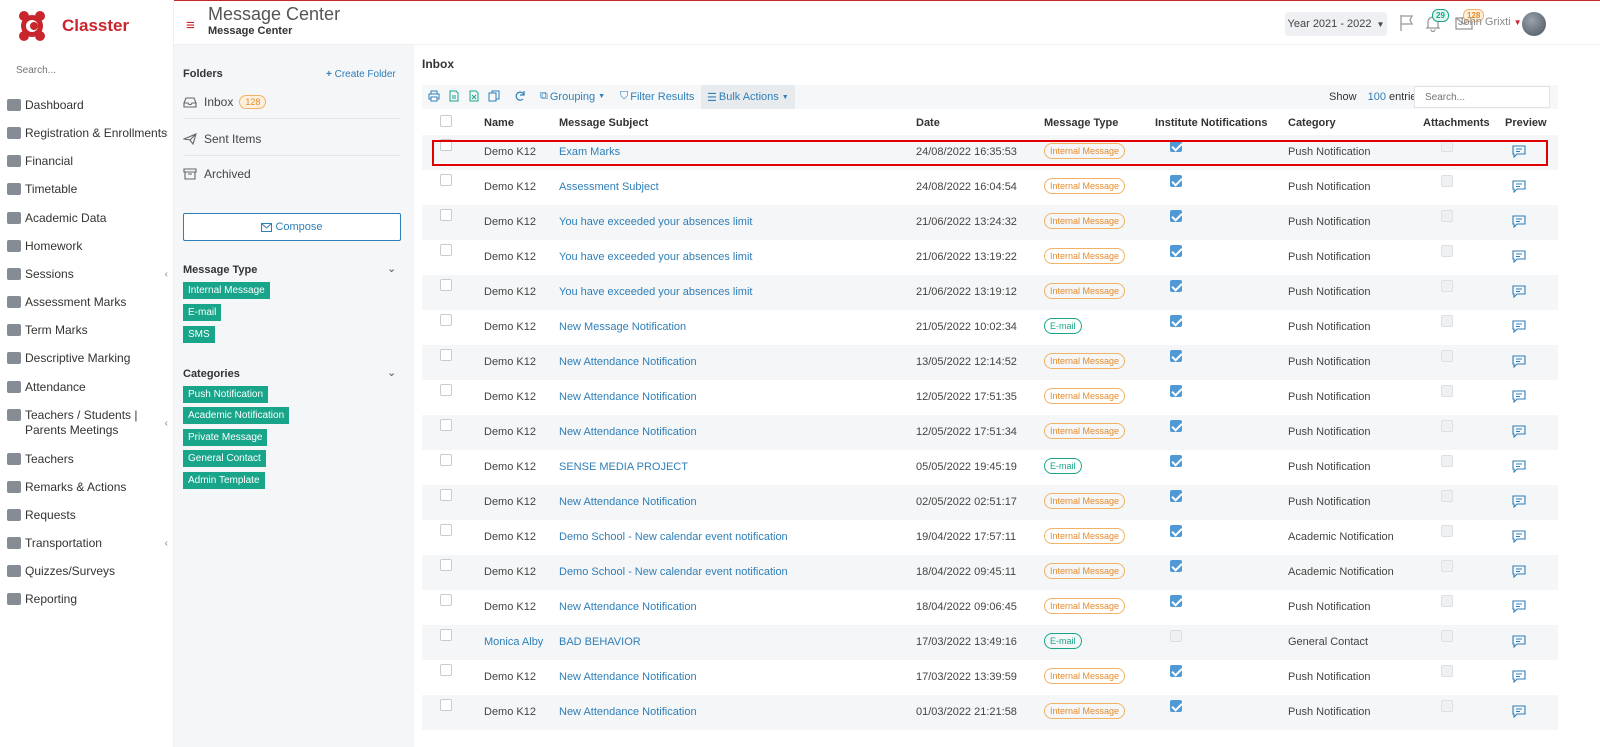  What do you see at coordinates (87, 218) in the screenshot?
I see `sidebar-item-academic-data: Academic Data` at bounding box center [87, 218].